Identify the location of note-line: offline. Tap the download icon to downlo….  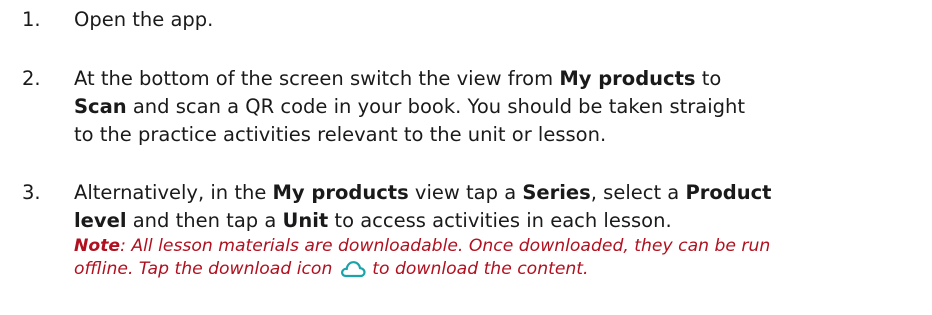
(503, 269).